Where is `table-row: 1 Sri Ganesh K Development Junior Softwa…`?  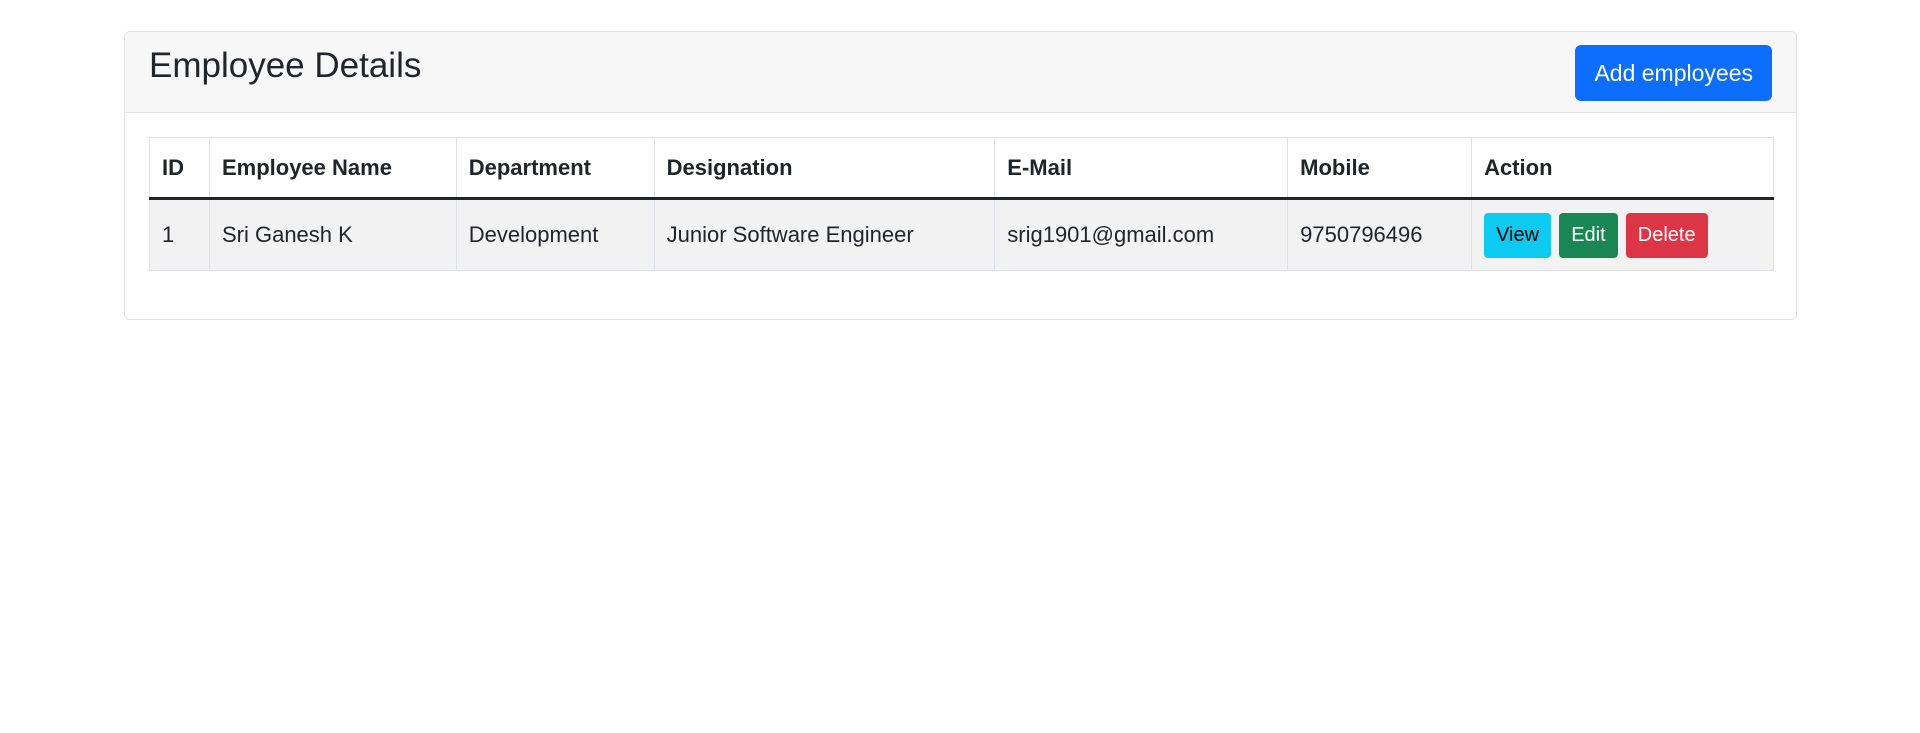 table-row: 1 Sri Ganesh K Development Junior Softwa… is located at coordinates (961, 234).